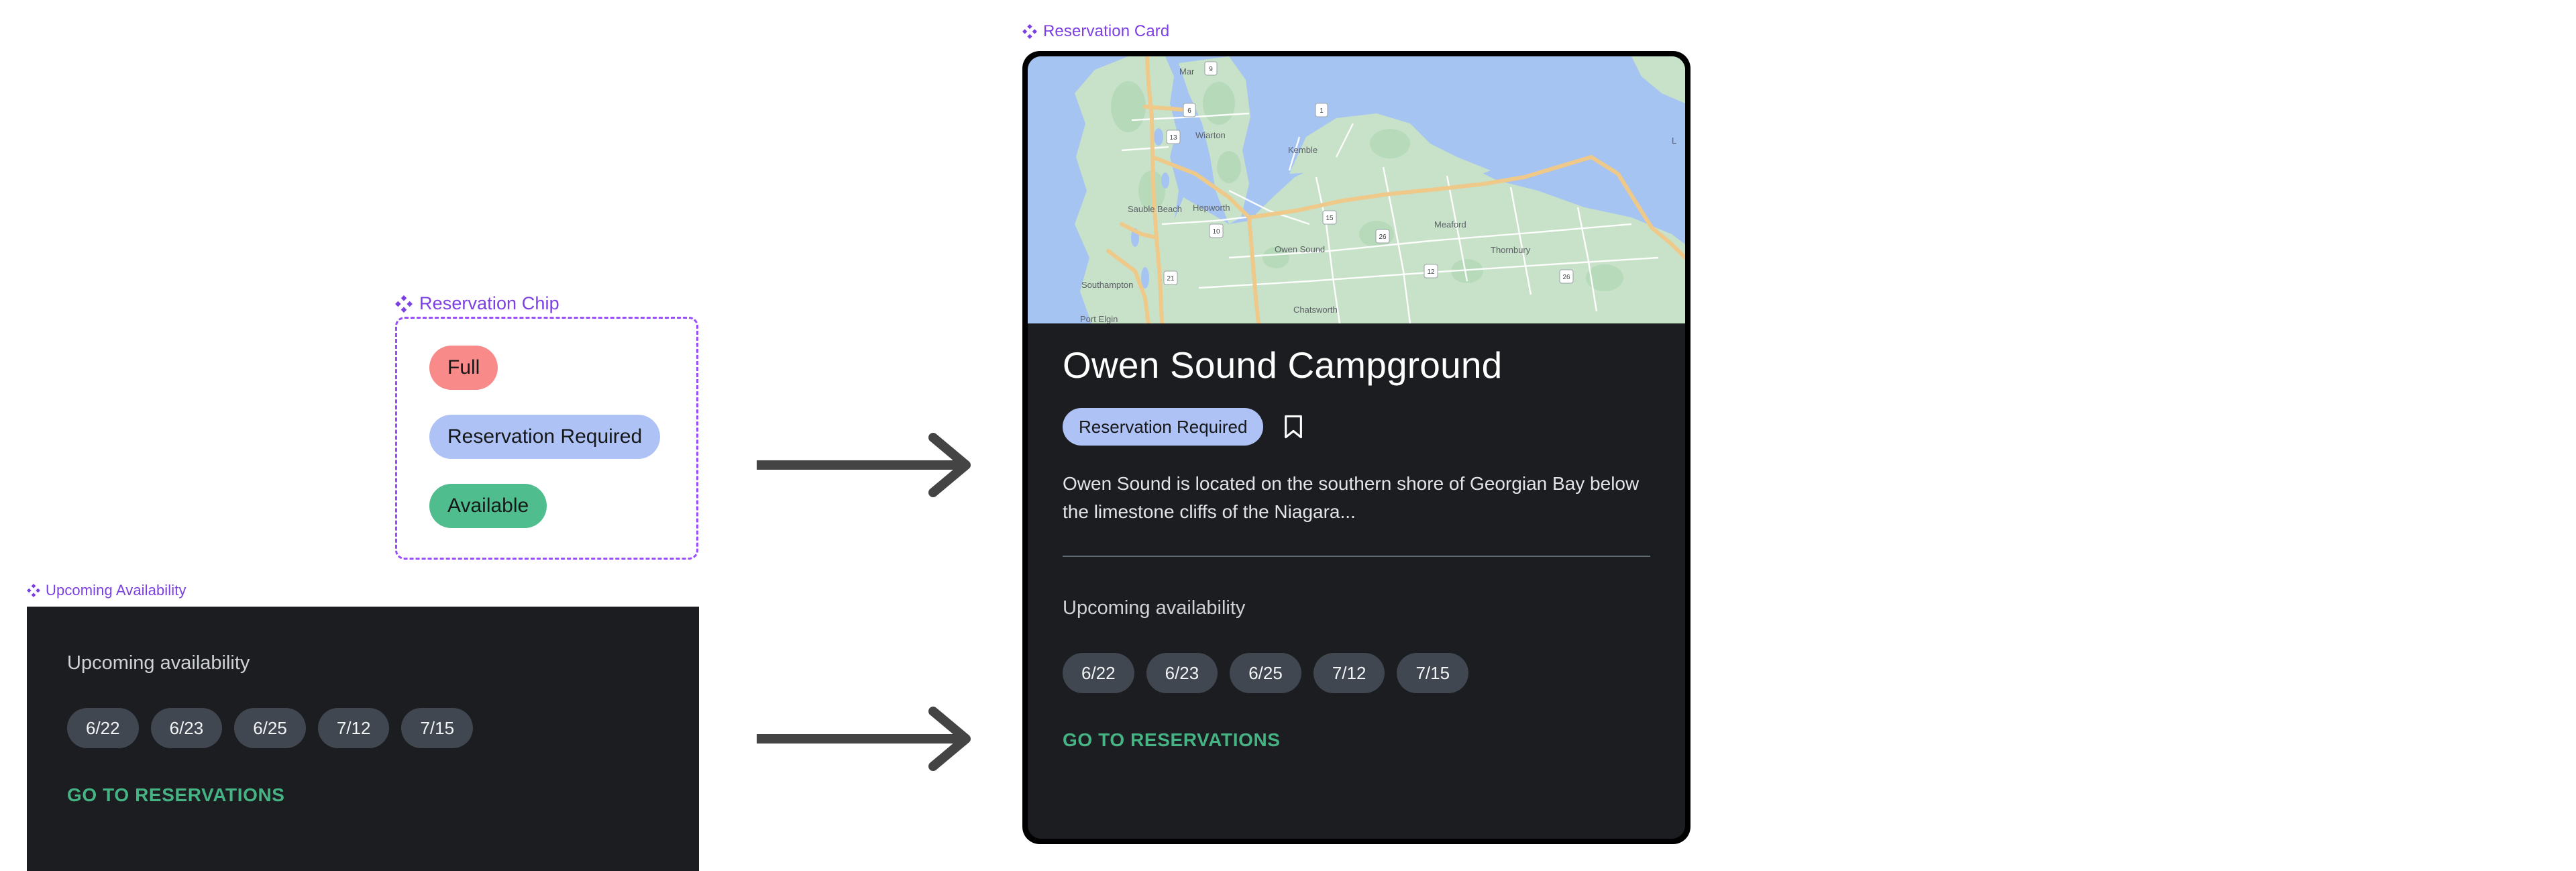 The height and width of the screenshot is (871, 2576). Describe the element at coordinates (1210, 135) in the screenshot. I see `map-label: Wiarton` at that location.